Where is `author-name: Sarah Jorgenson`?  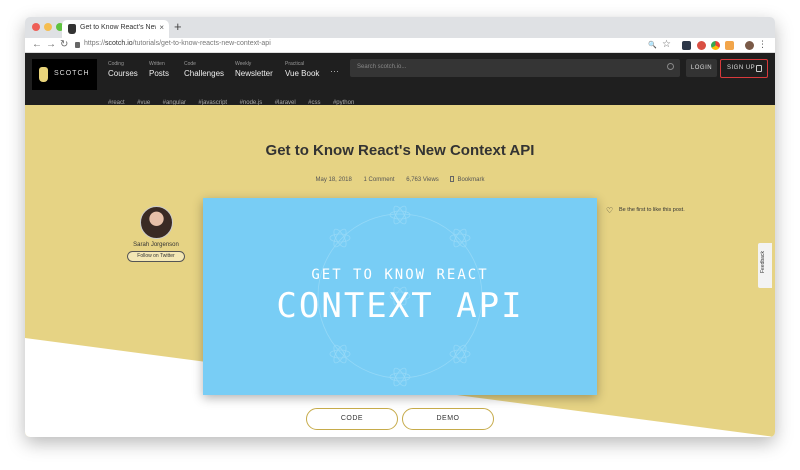 author-name: Sarah Jorgenson is located at coordinates (156, 245).